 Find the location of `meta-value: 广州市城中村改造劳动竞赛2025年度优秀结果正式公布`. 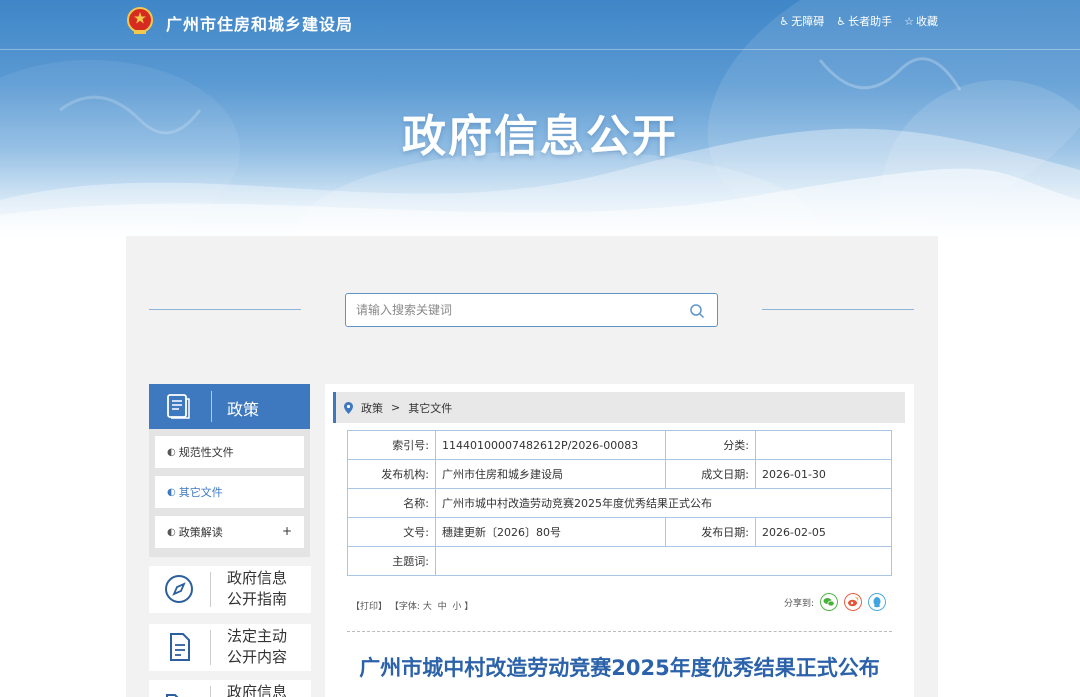

meta-value: 广州市城中村改造劳动竞赛2025年度优秀结果正式公布 is located at coordinates (663, 503).